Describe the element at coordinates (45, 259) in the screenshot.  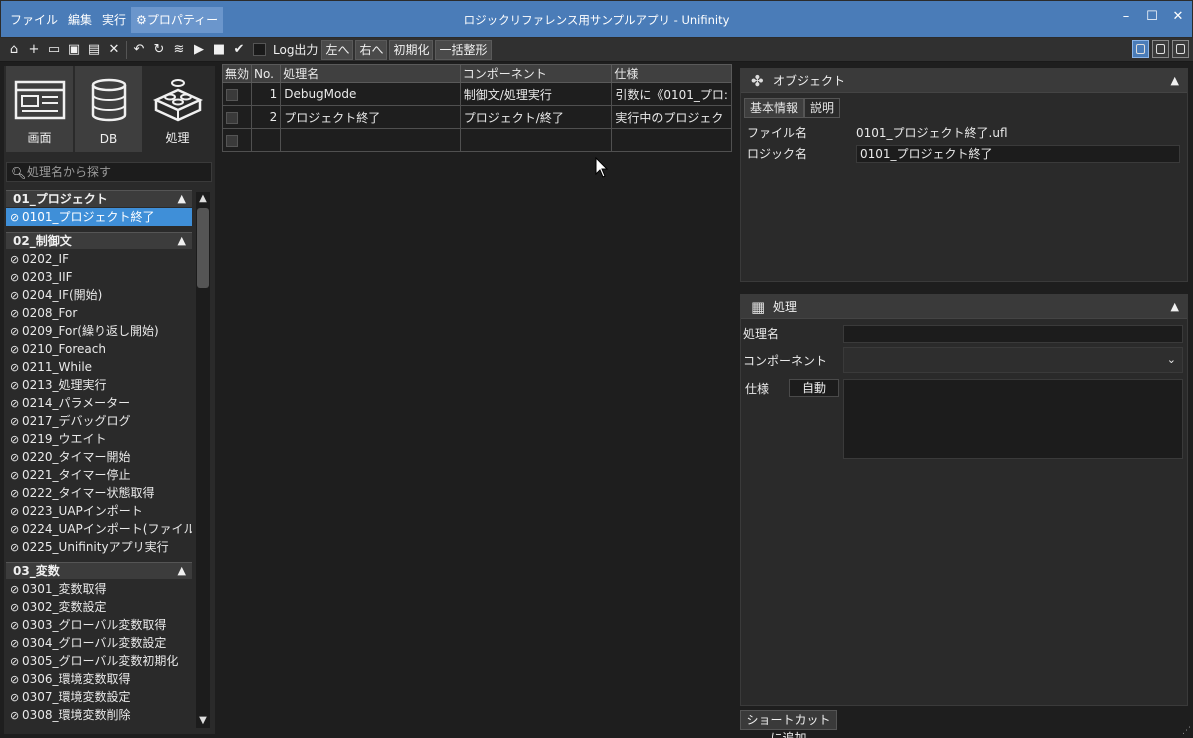
I see `list-item-label: 0202_IF` at that location.